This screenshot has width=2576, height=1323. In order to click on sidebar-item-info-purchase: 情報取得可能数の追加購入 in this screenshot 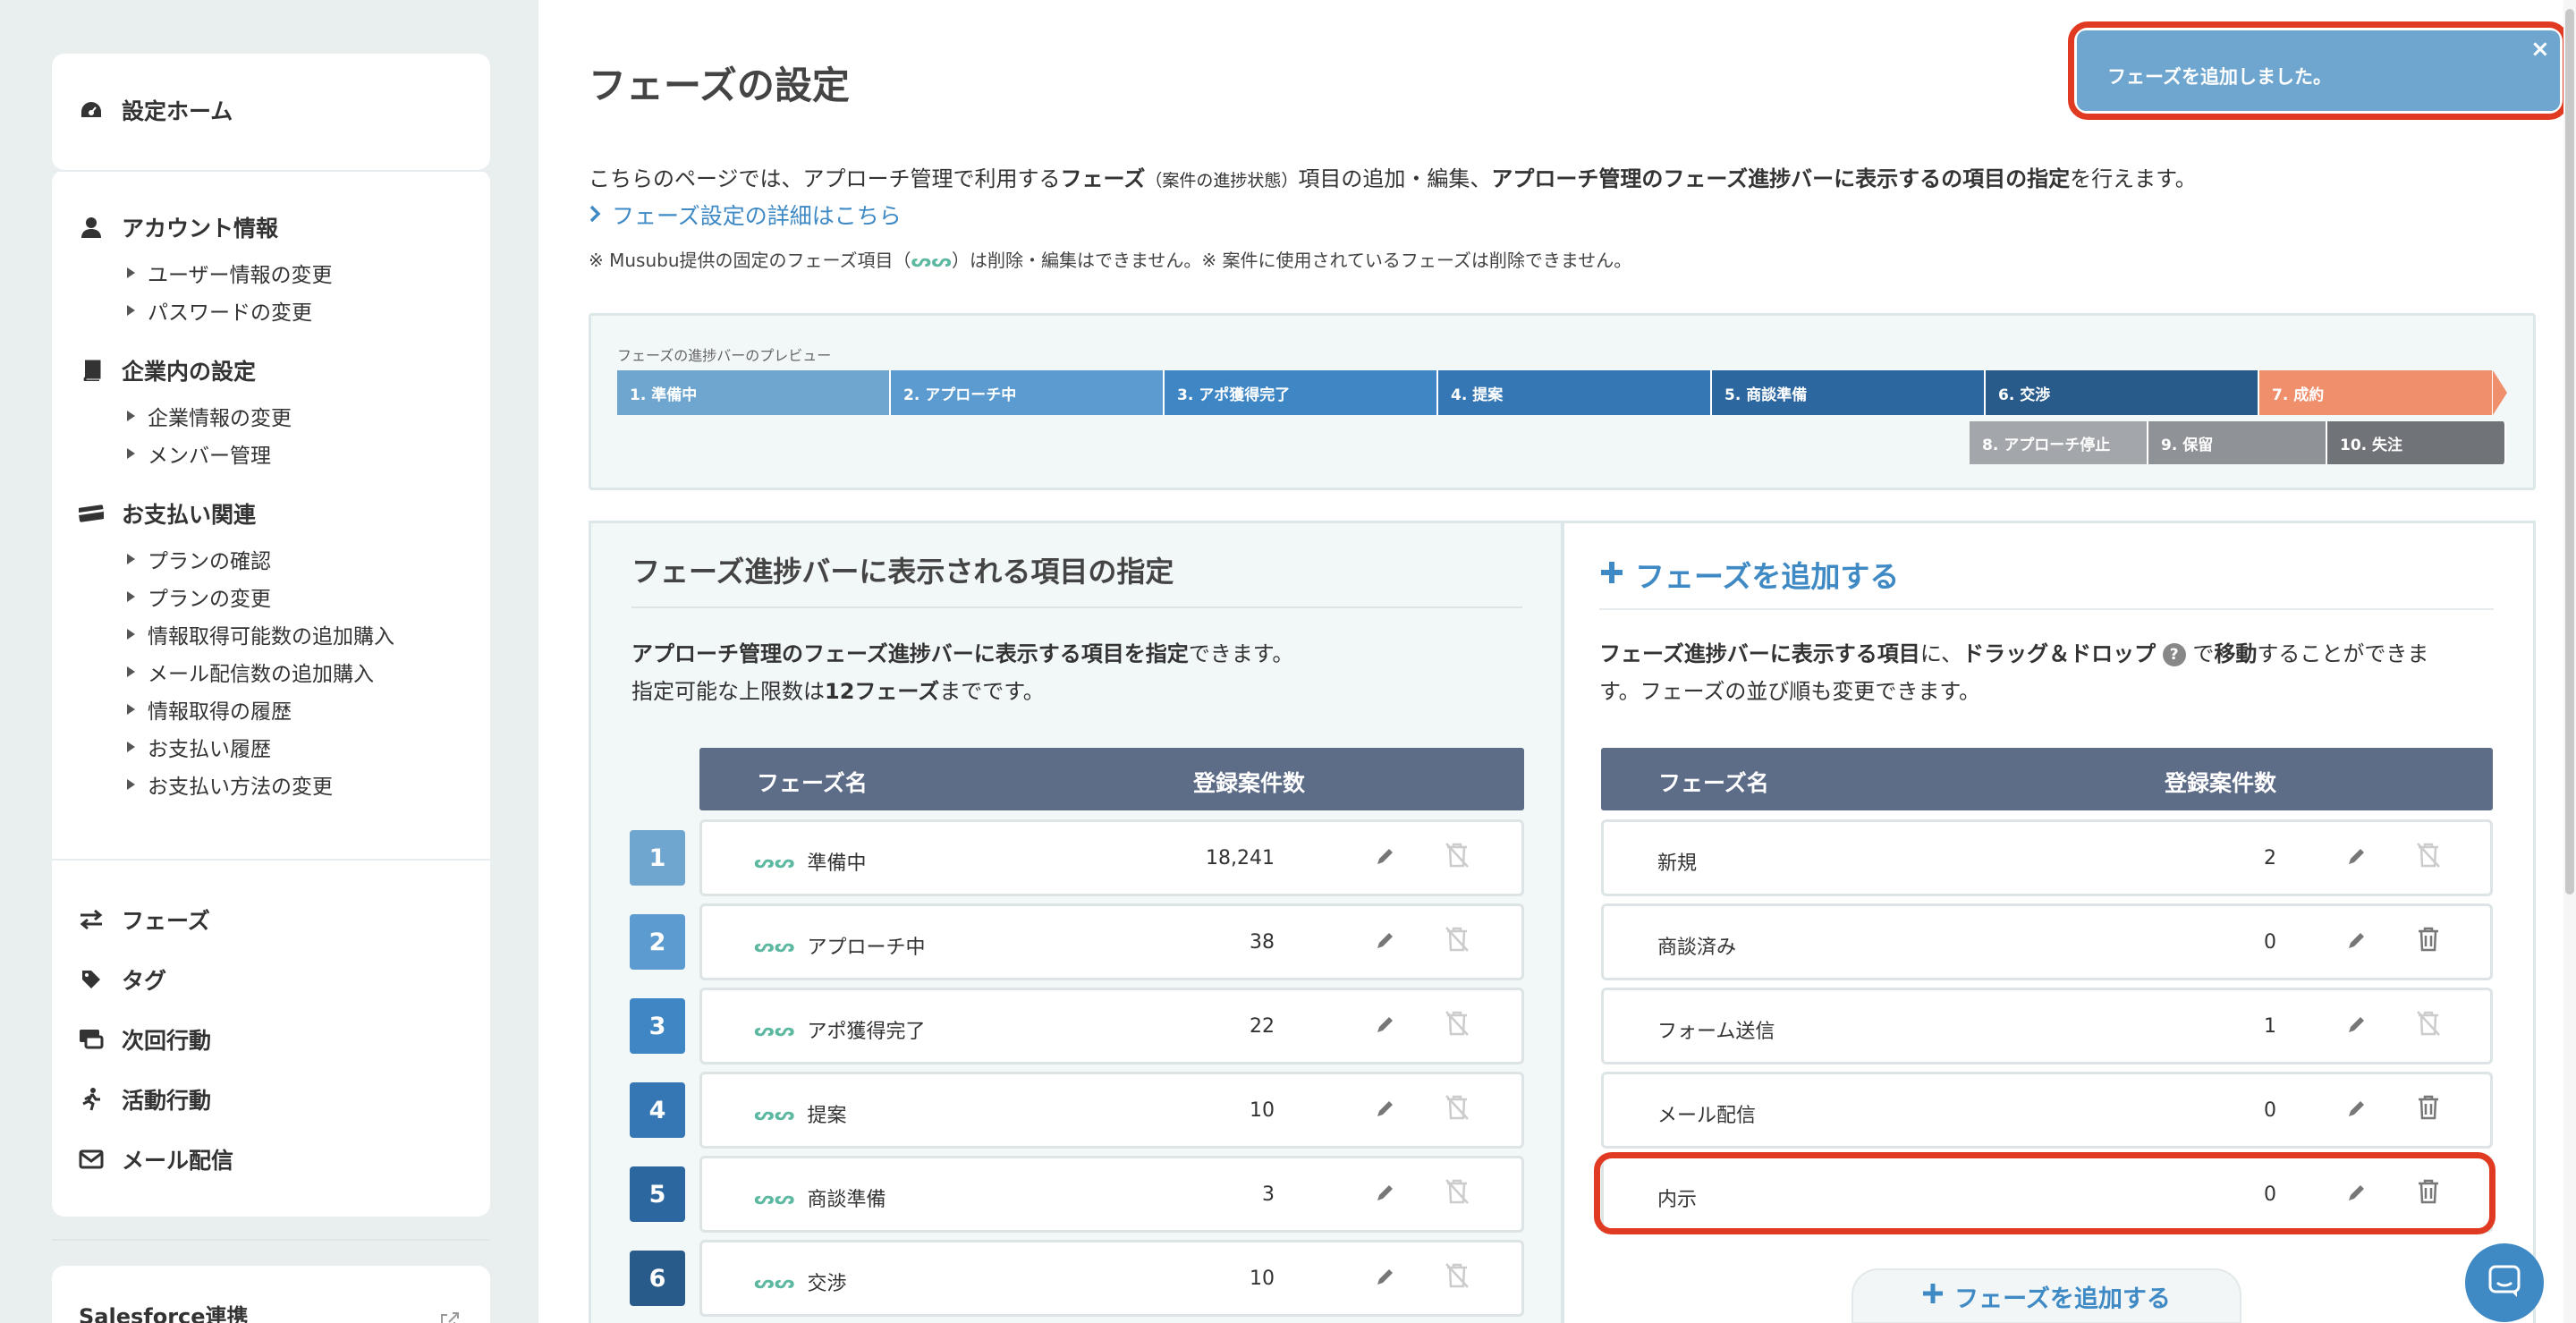, I will do `click(260, 634)`.